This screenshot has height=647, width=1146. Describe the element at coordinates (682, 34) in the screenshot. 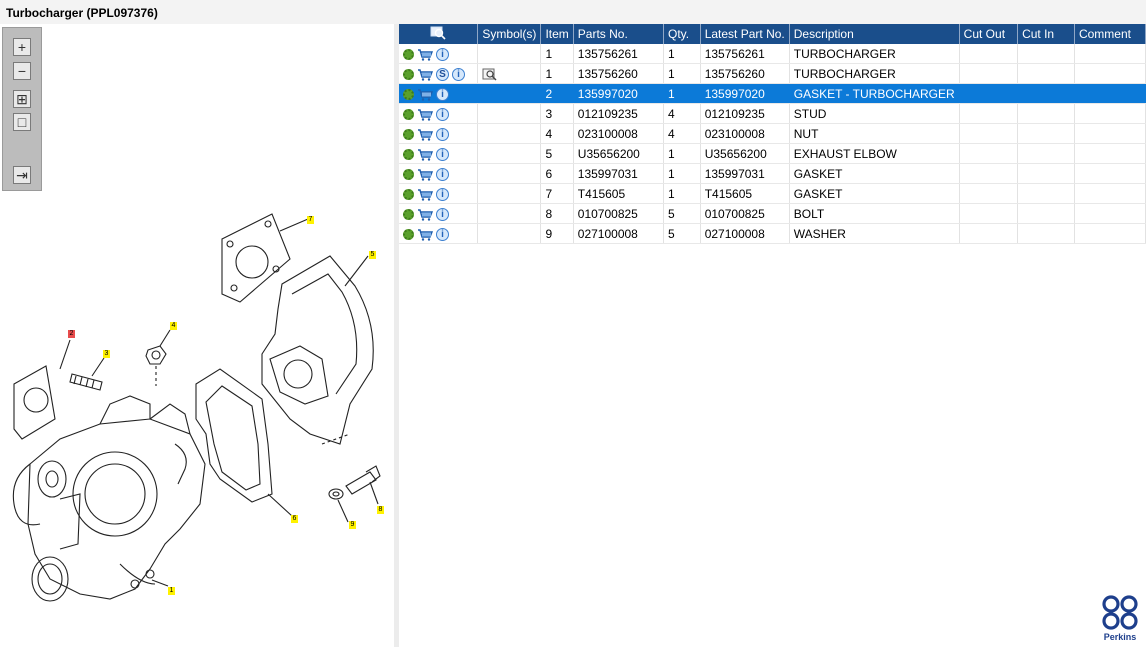

I see `header-qty: Qty.` at that location.